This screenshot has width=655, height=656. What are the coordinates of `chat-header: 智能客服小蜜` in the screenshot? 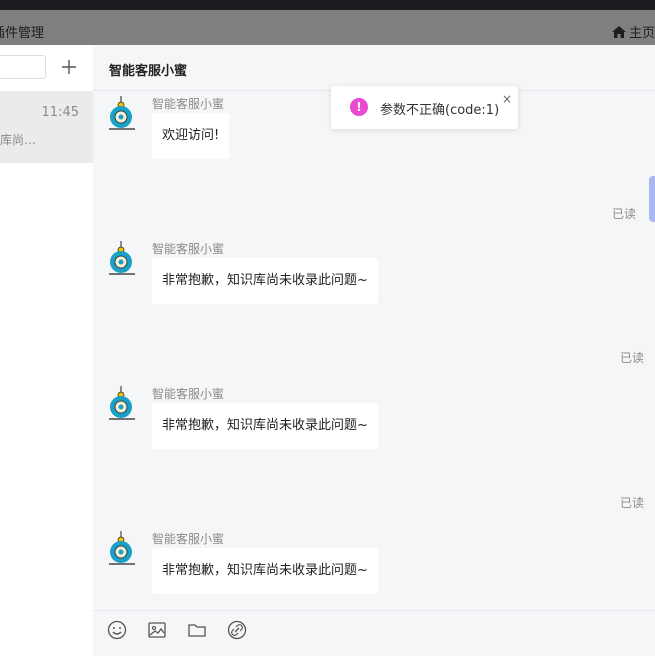 It's located at (374, 68).